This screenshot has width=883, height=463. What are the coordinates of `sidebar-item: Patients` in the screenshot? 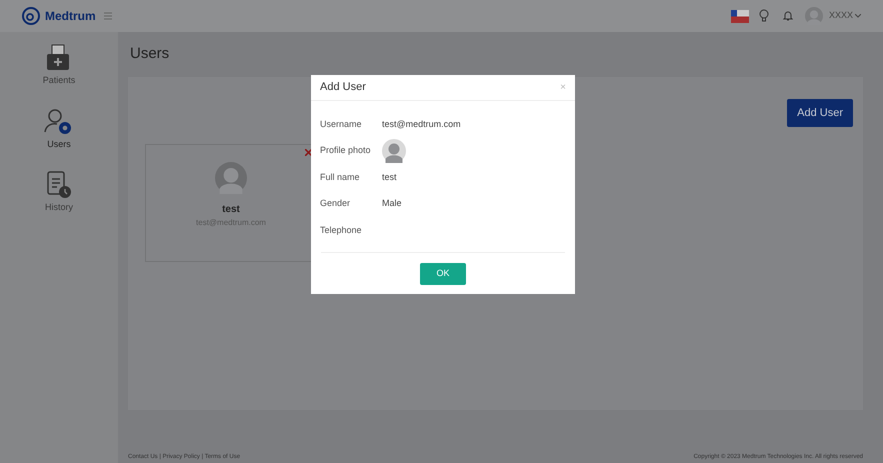 It's located at (59, 66).